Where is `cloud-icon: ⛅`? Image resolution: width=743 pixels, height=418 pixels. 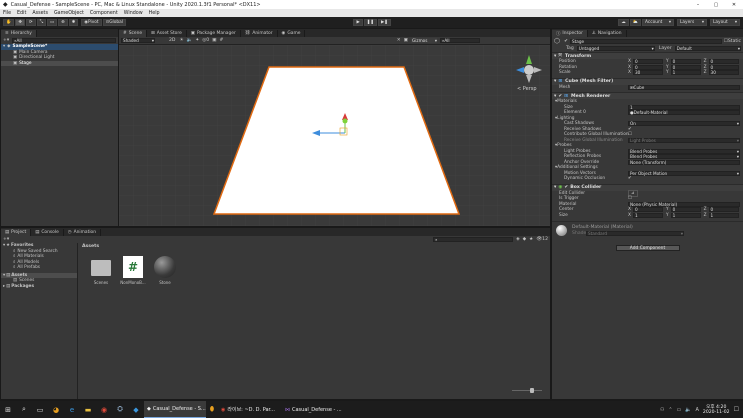 cloud-icon: ⛅ is located at coordinates (635, 22).